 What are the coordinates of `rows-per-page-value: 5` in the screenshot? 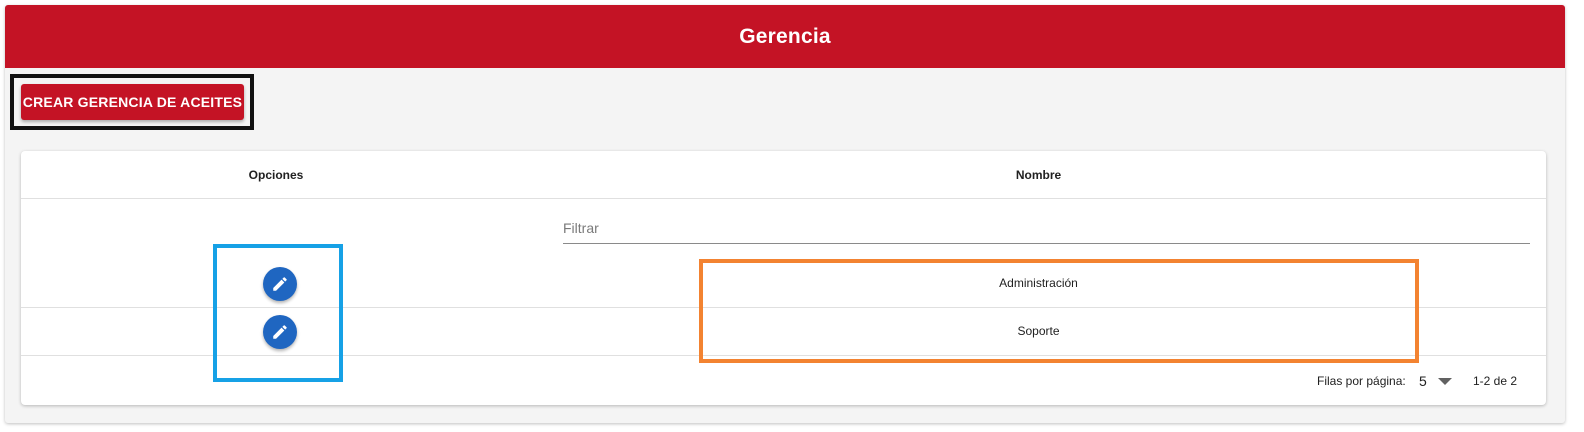 It's located at (1423, 381).